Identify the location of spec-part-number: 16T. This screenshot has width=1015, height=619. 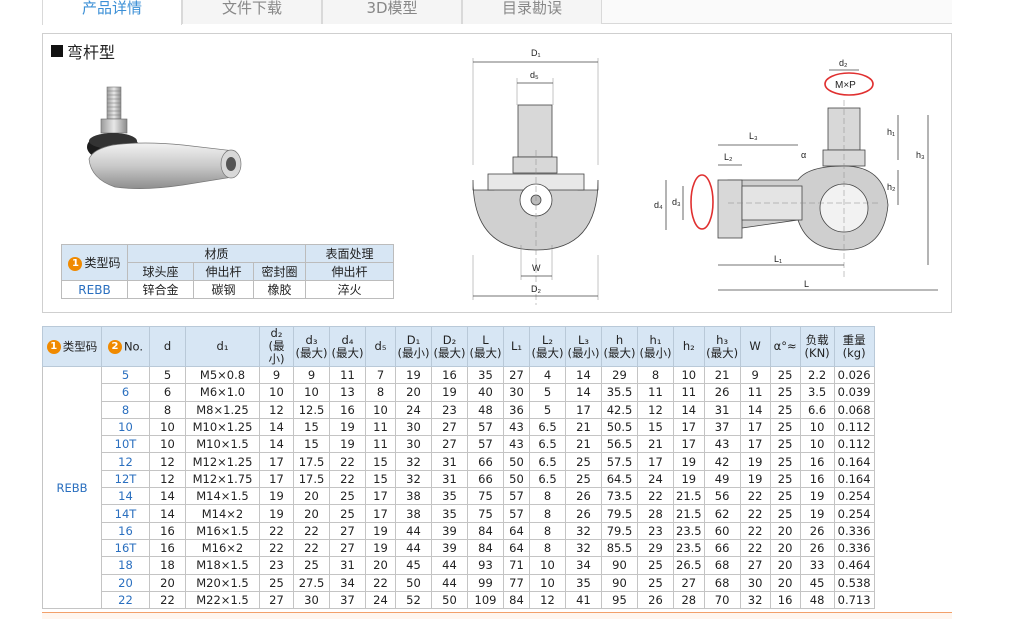
(125, 548).